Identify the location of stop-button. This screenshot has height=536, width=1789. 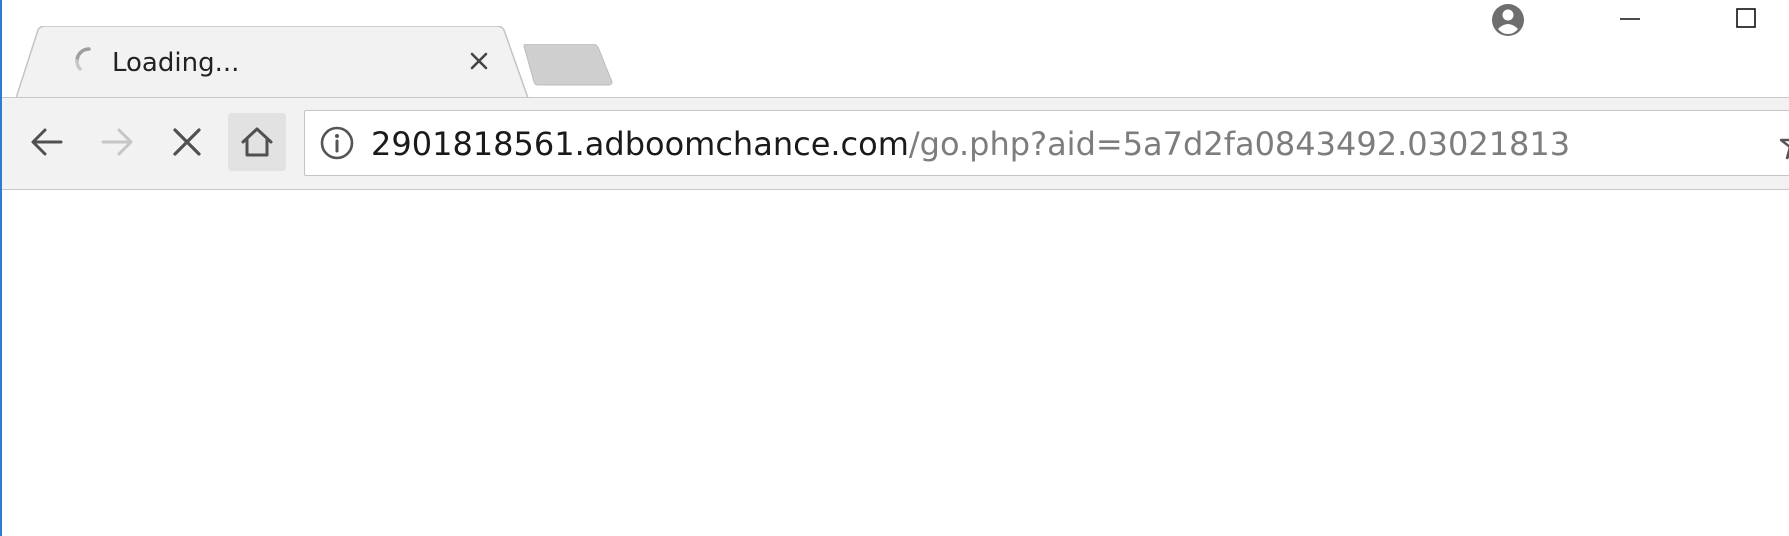
(187, 142).